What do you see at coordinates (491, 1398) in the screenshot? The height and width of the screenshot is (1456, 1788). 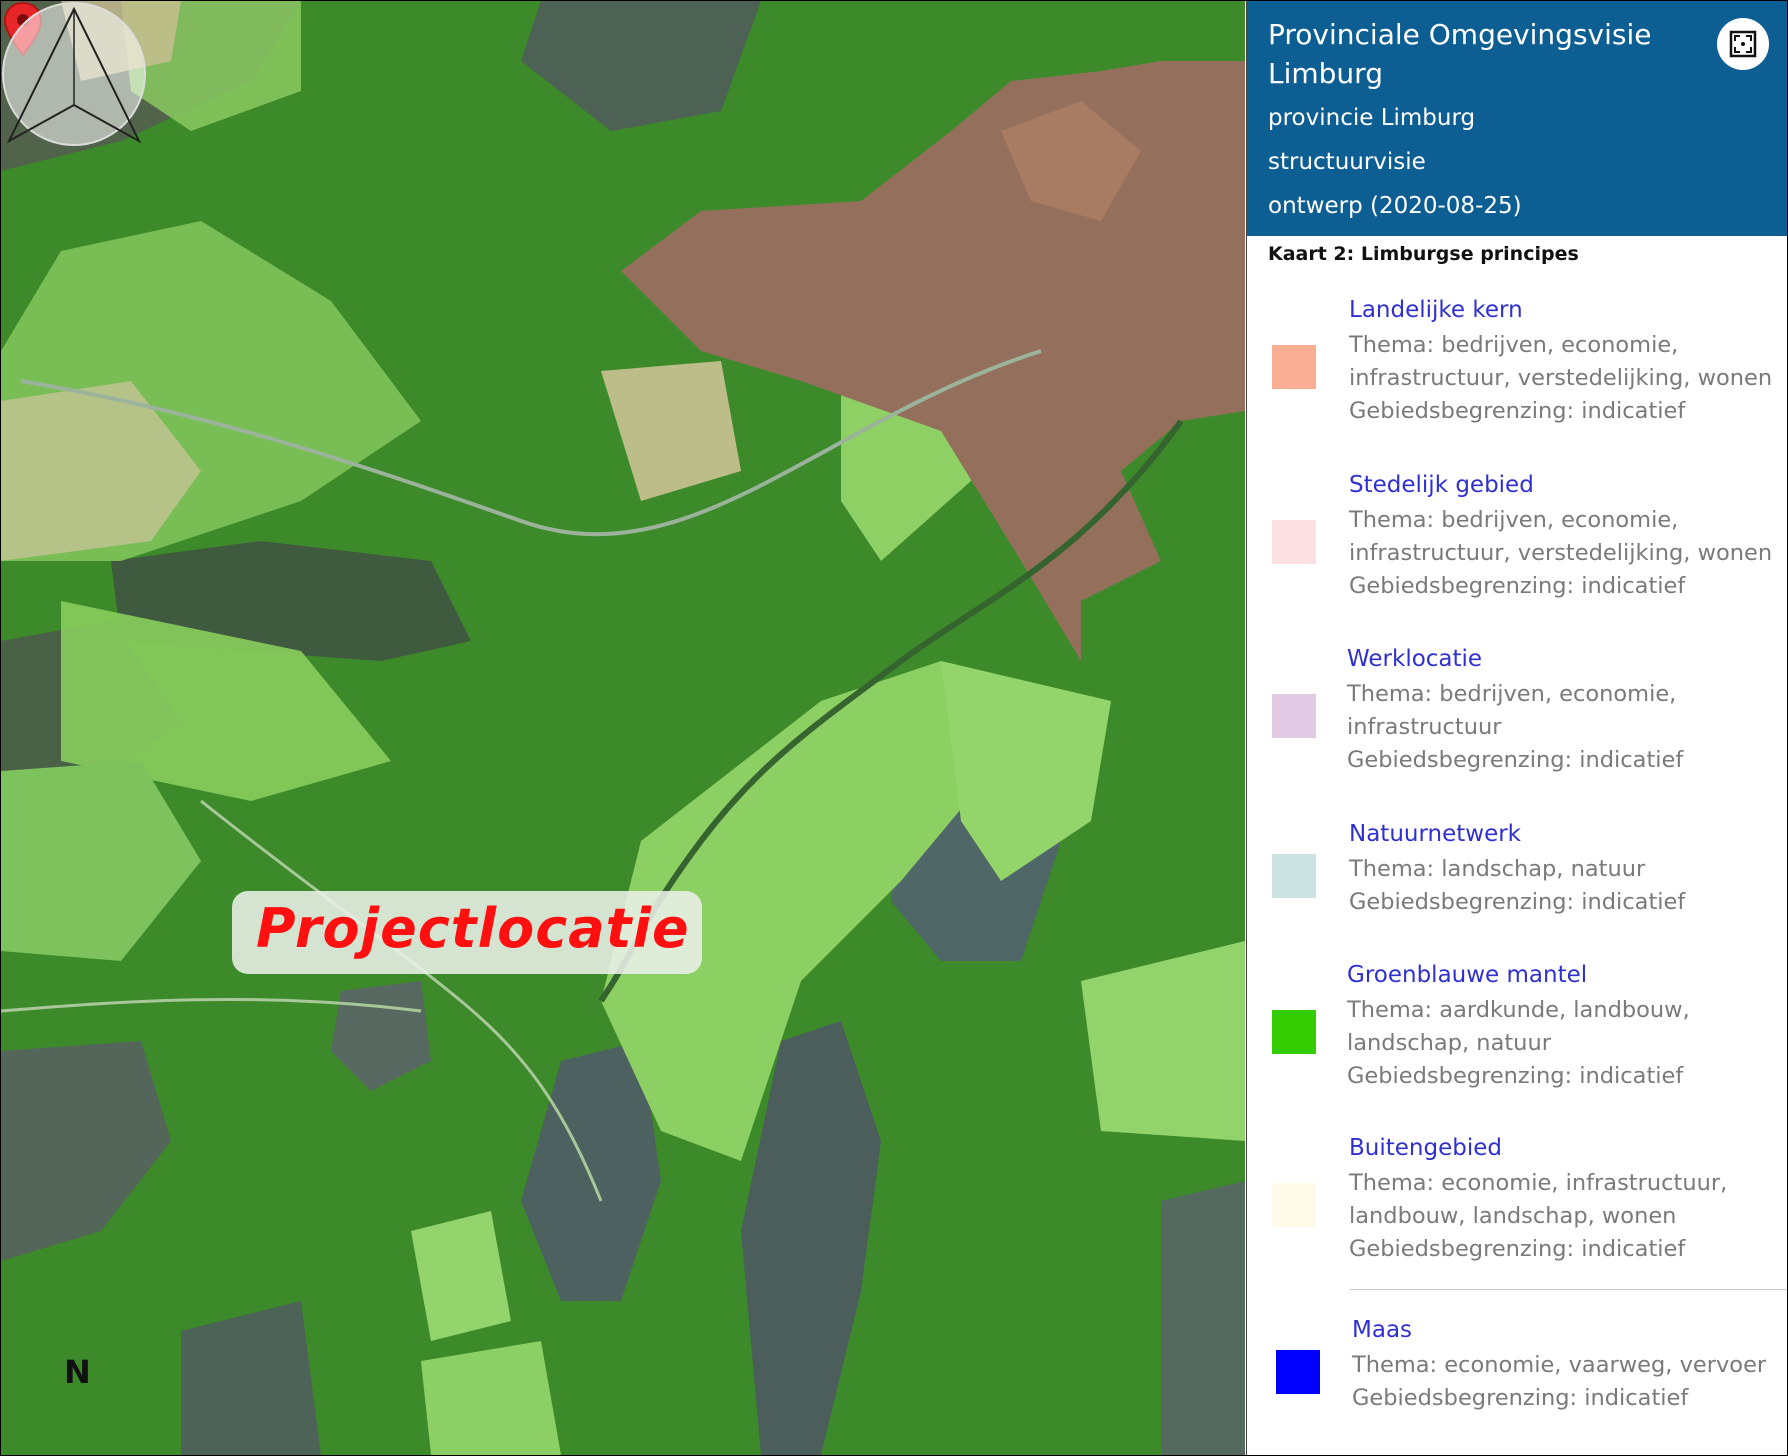 I see `field-area` at bounding box center [491, 1398].